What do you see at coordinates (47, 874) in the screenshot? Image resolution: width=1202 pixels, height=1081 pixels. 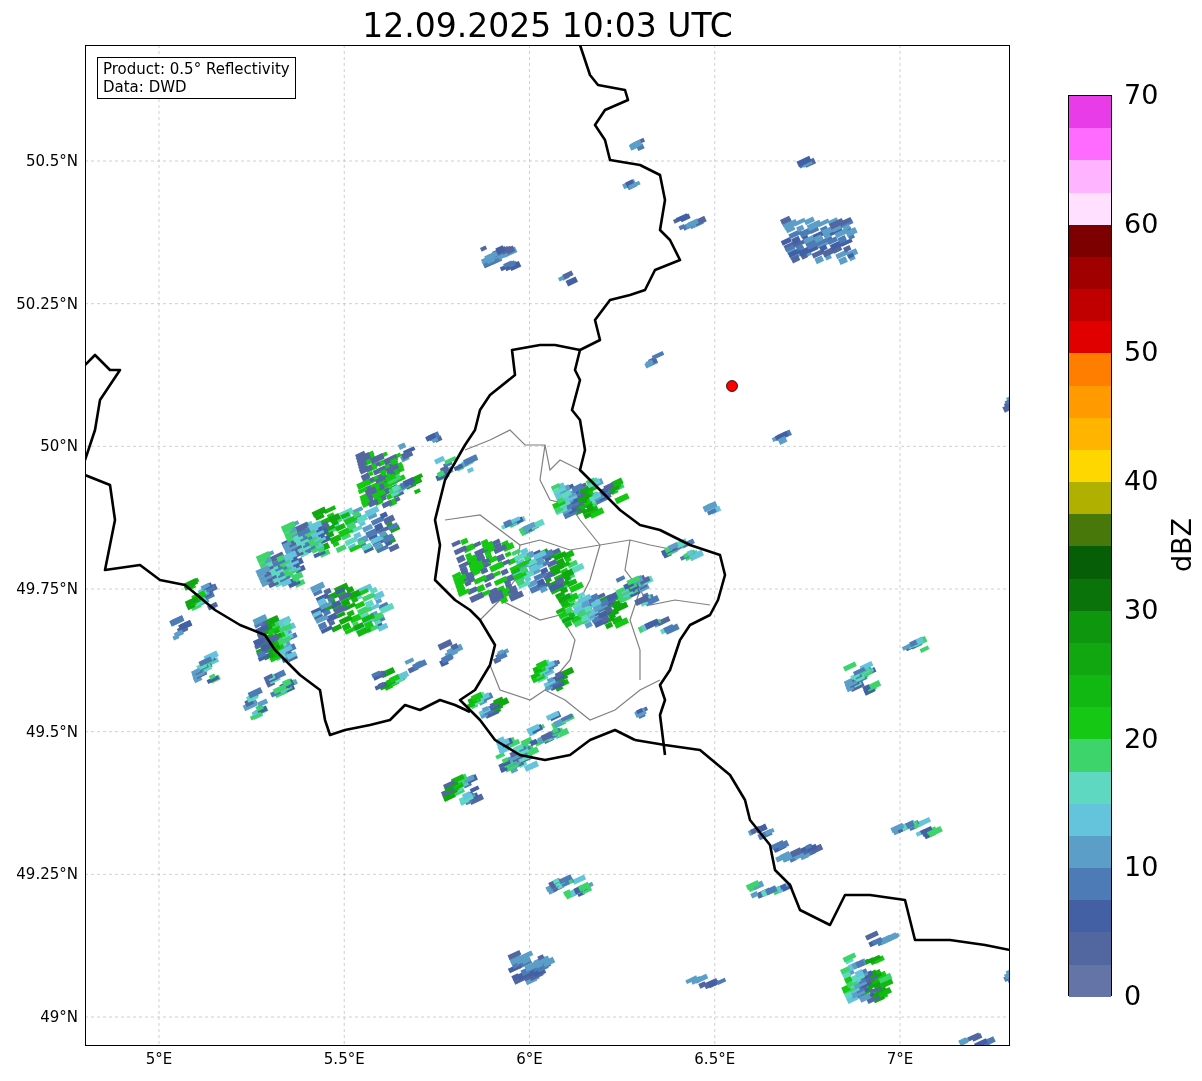 I see `axis-tick-label: 49.25°N` at bounding box center [47, 874].